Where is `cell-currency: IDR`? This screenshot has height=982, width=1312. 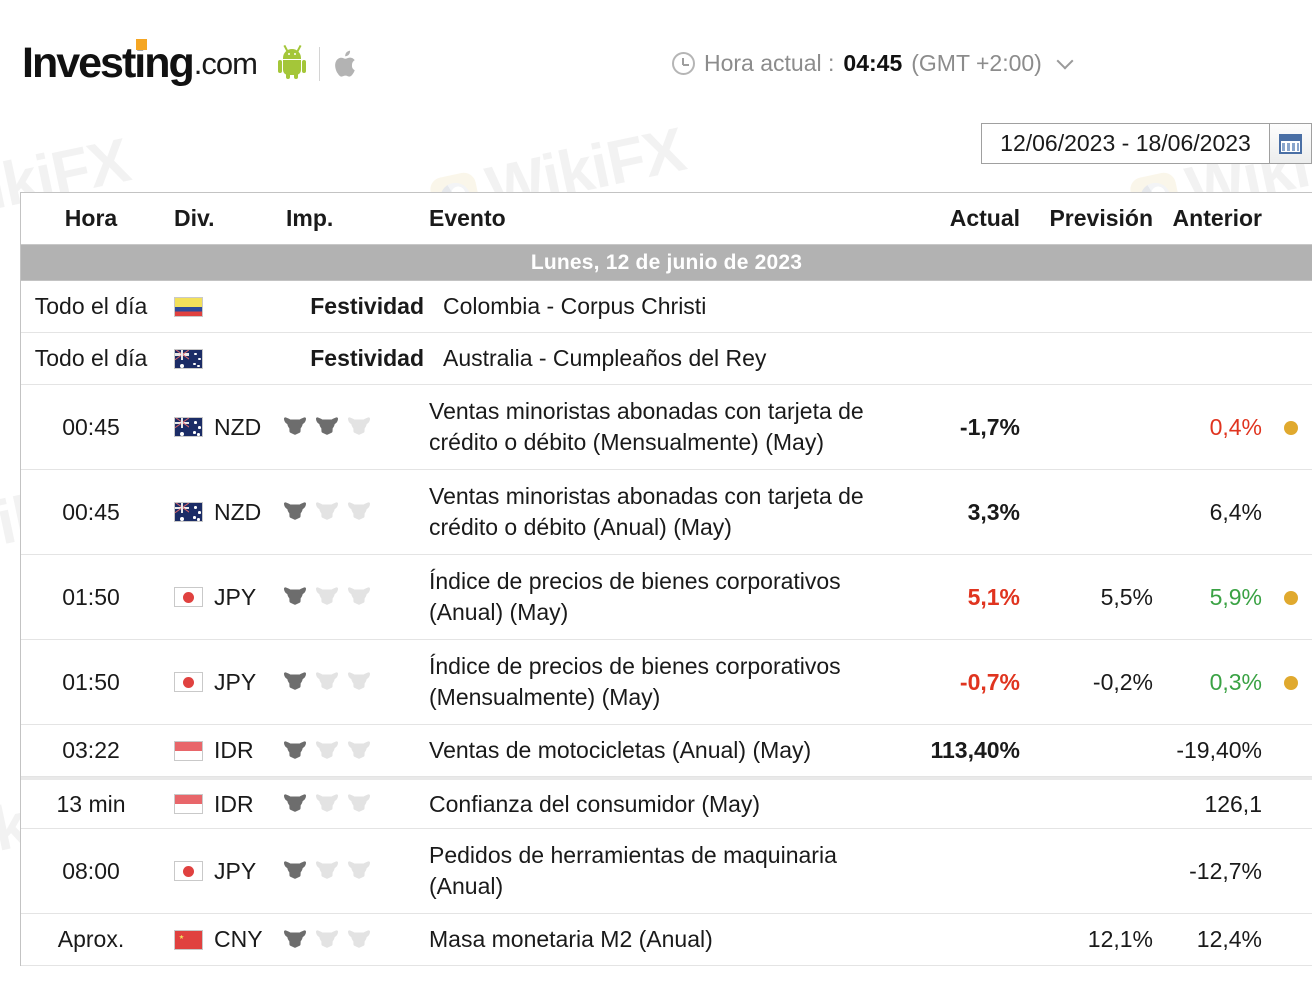
cell-currency: IDR is located at coordinates (218, 804).